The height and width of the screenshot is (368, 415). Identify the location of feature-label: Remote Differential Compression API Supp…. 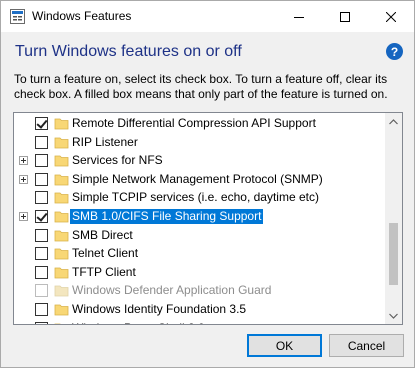
(194, 123).